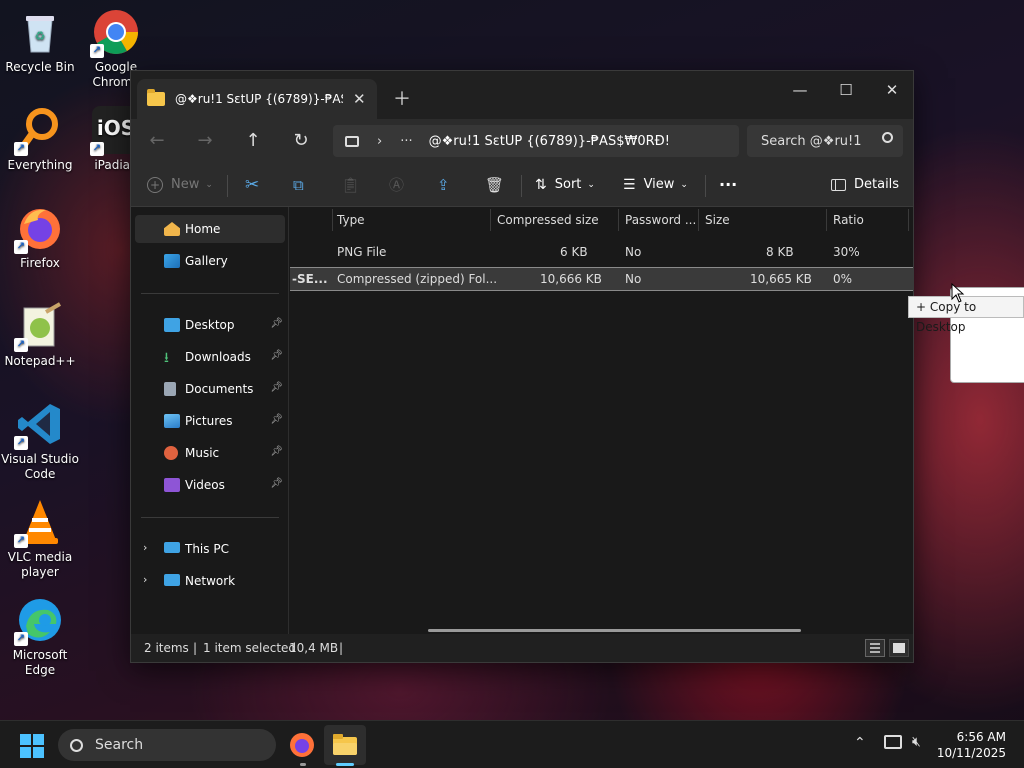 This screenshot has height=768, width=1024. I want to click on desktop-icon-recycle-bin: ♻ Recycle Bin, so click(40, 41).